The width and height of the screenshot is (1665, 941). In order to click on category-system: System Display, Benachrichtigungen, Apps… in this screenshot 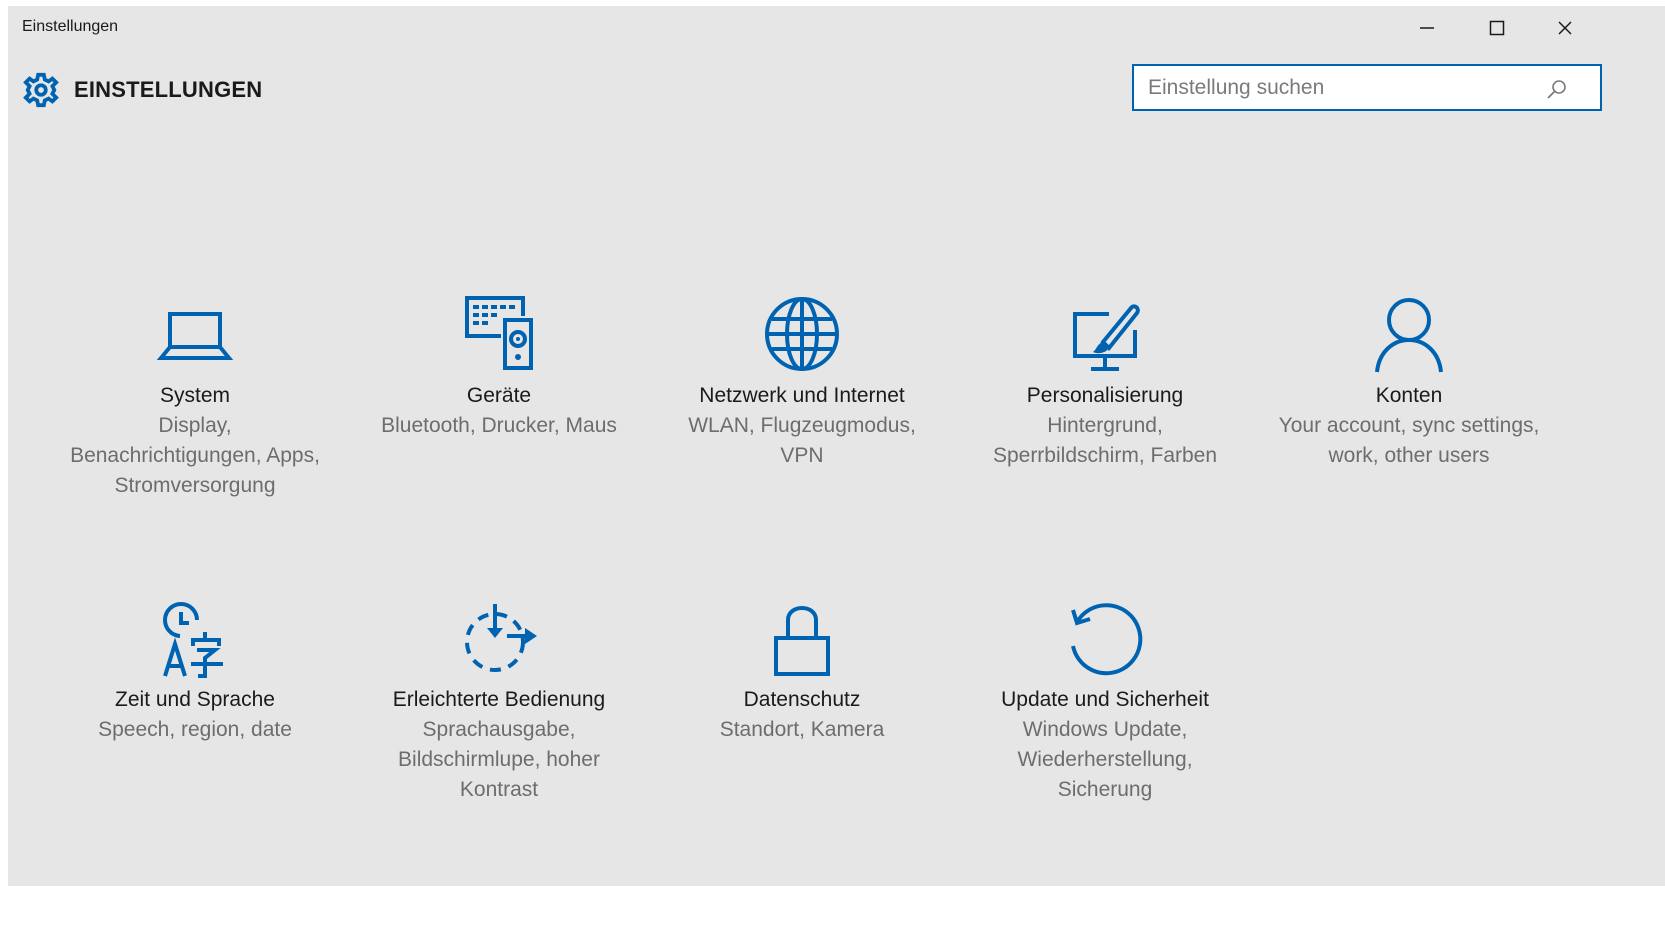, I will do `click(195, 396)`.